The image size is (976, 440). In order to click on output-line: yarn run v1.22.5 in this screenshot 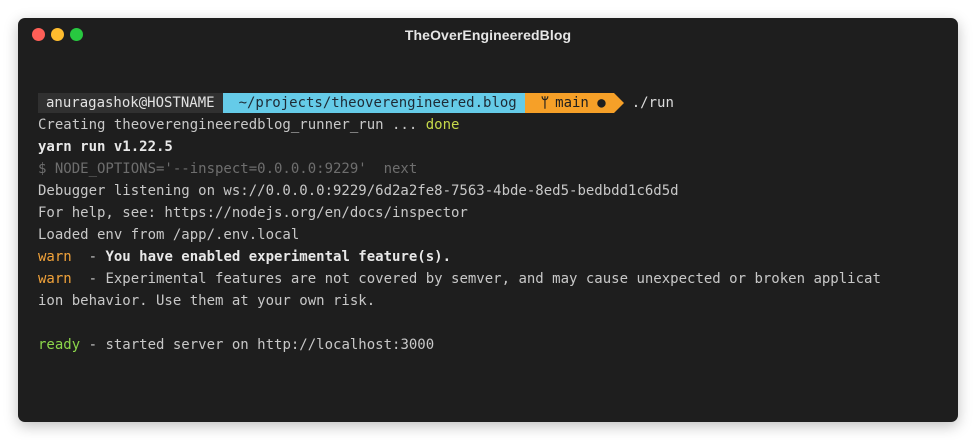, I will do `click(105, 147)`.